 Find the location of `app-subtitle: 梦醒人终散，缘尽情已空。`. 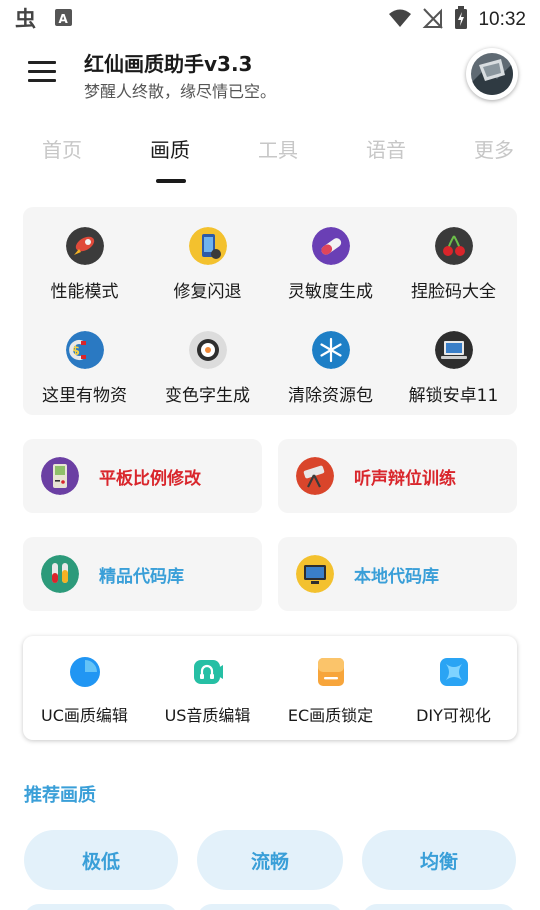

app-subtitle: 梦醒人终散，缘尽情已空。 is located at coordinates (180, 91).